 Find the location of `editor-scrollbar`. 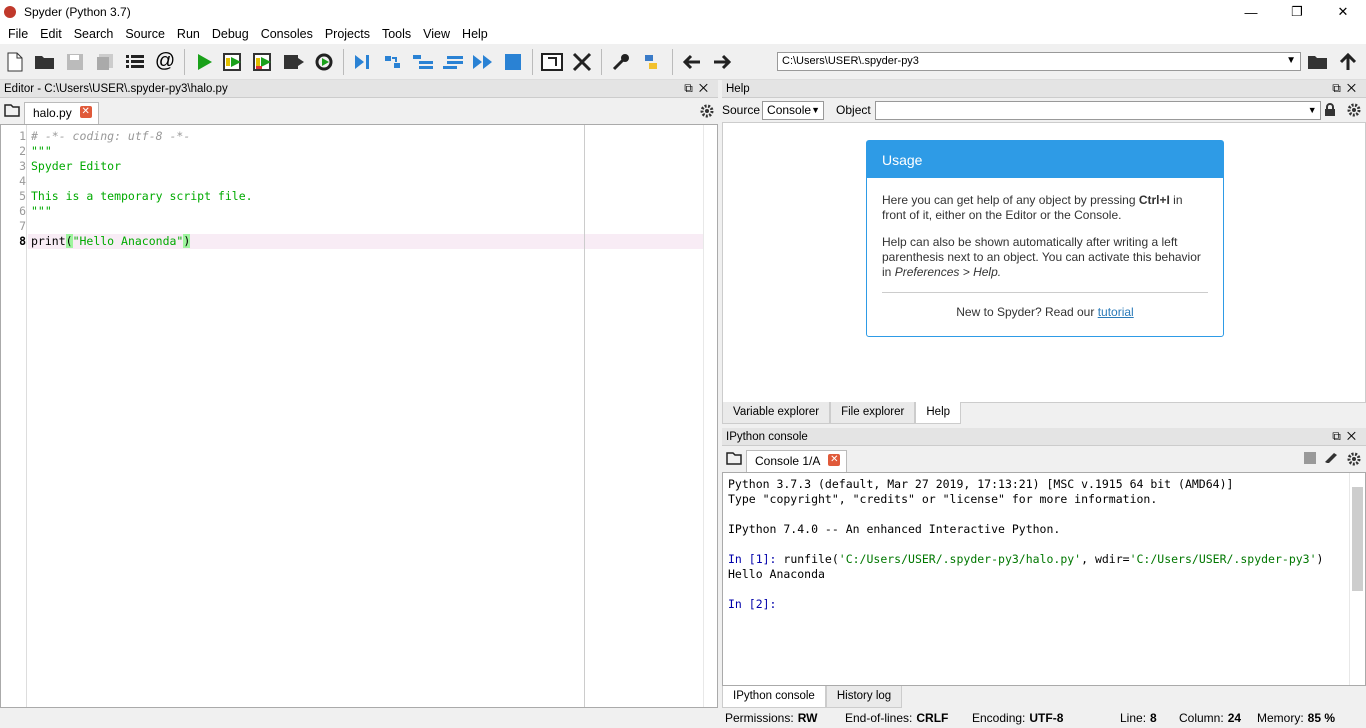

editor-scrollbar is located at coordinates (710, 416).